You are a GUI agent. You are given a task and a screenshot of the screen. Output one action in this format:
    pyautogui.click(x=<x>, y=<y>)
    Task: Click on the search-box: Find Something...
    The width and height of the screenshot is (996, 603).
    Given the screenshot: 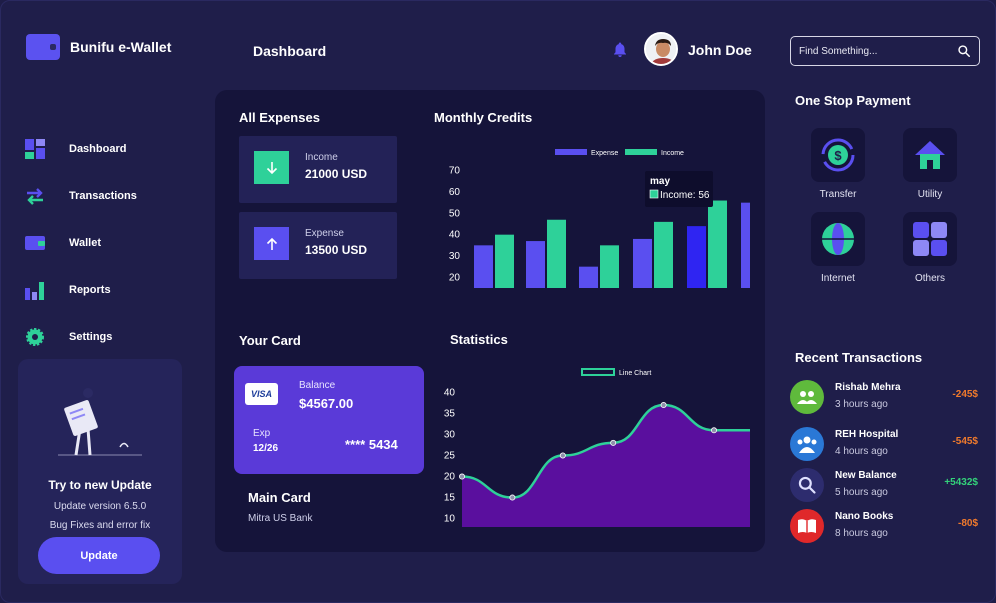 What is the action you would take?
    pyautogui.click(x=885, y=51)
    